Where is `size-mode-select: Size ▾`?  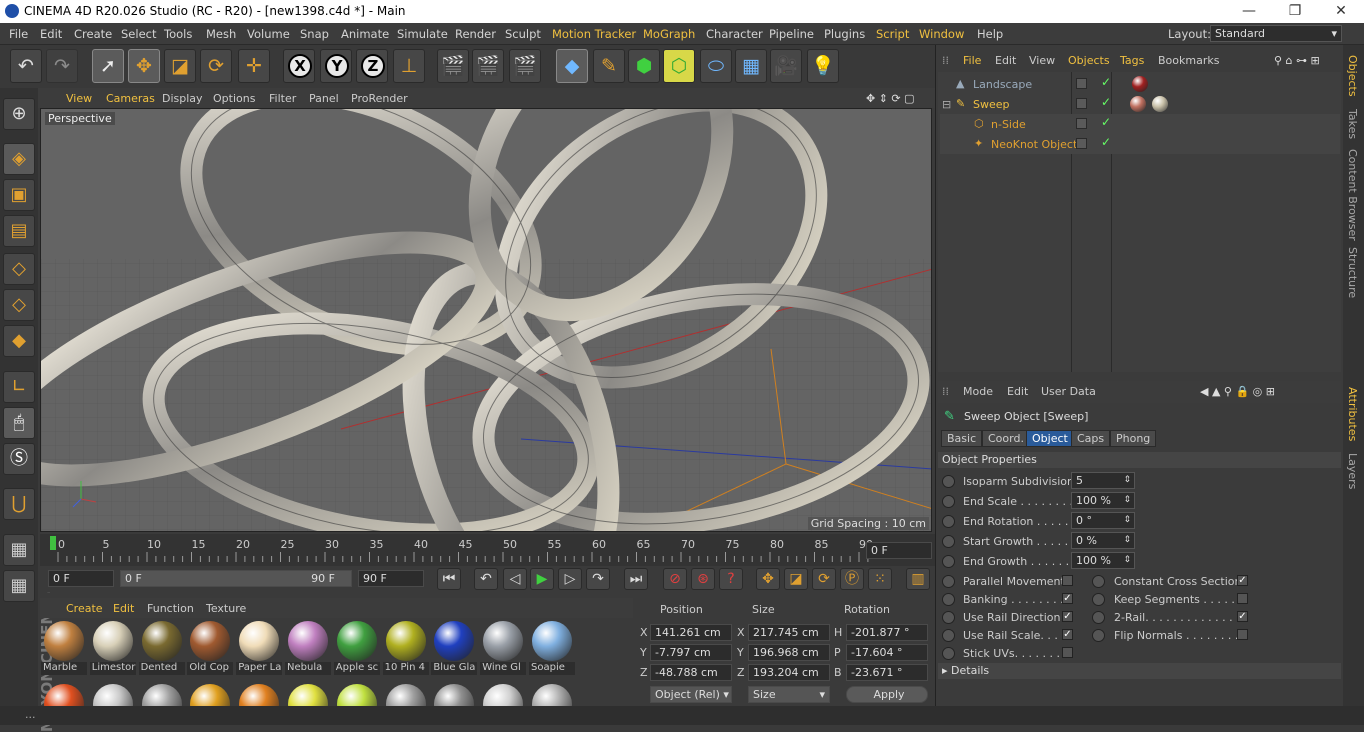 size-mode-select: Size ▾ is located at coordinates (789, 694).